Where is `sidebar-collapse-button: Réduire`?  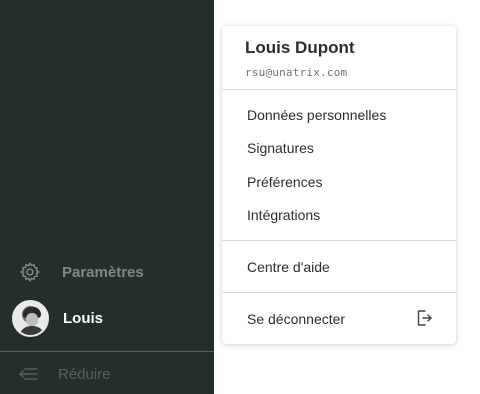
sidebar-collapse-button: Réduire is located at coordinates (107, 374).